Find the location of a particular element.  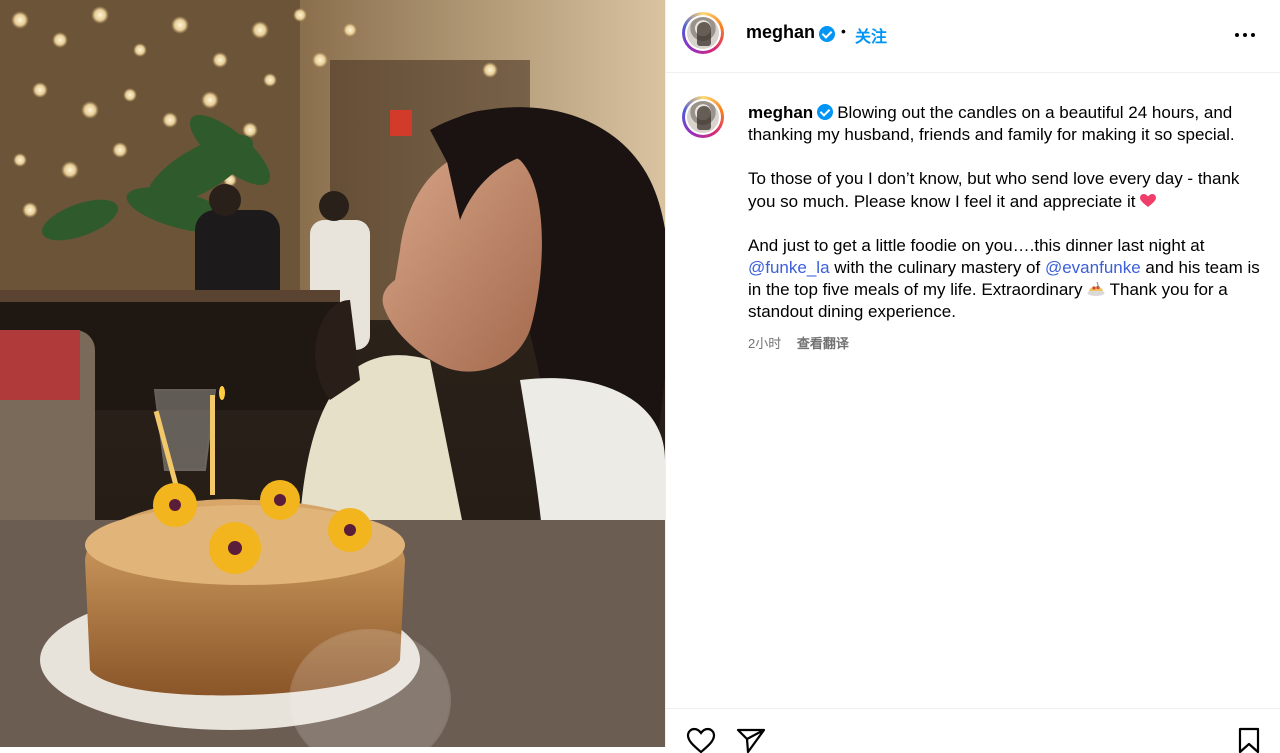

action-bar is located at coordinates (973, 730).